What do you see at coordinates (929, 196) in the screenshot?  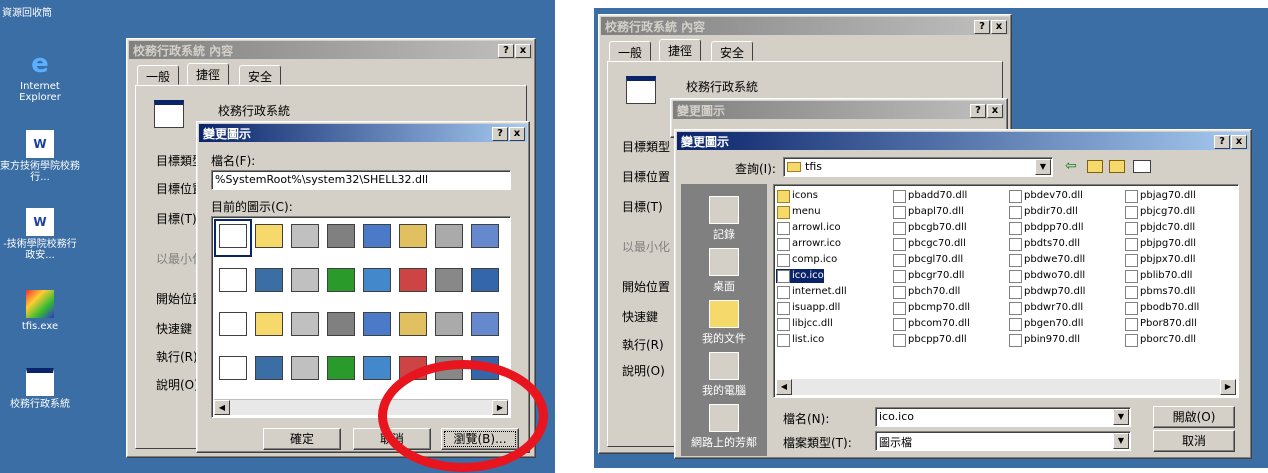 I see `file-item: pbadd70.dll` at bounding box center [929, 196].